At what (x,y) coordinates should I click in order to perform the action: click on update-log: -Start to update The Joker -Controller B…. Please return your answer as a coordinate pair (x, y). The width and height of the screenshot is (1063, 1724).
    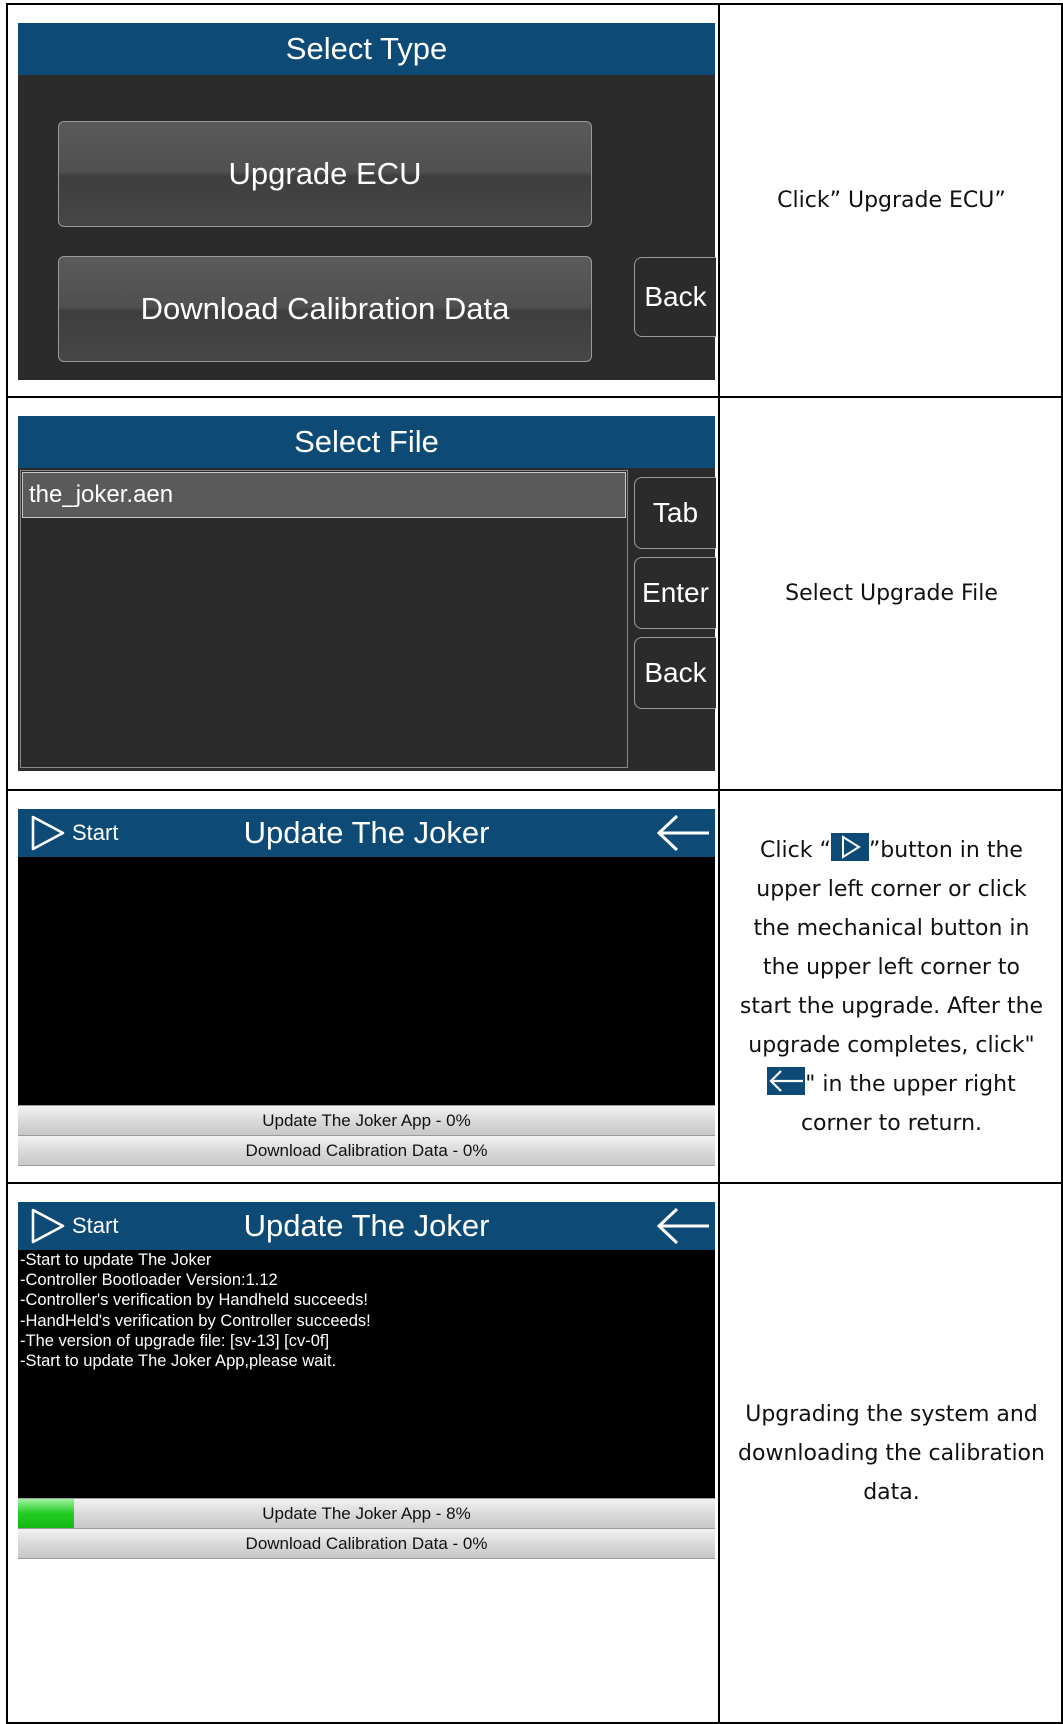
    Looking at the image, I should click on (365, 1310).